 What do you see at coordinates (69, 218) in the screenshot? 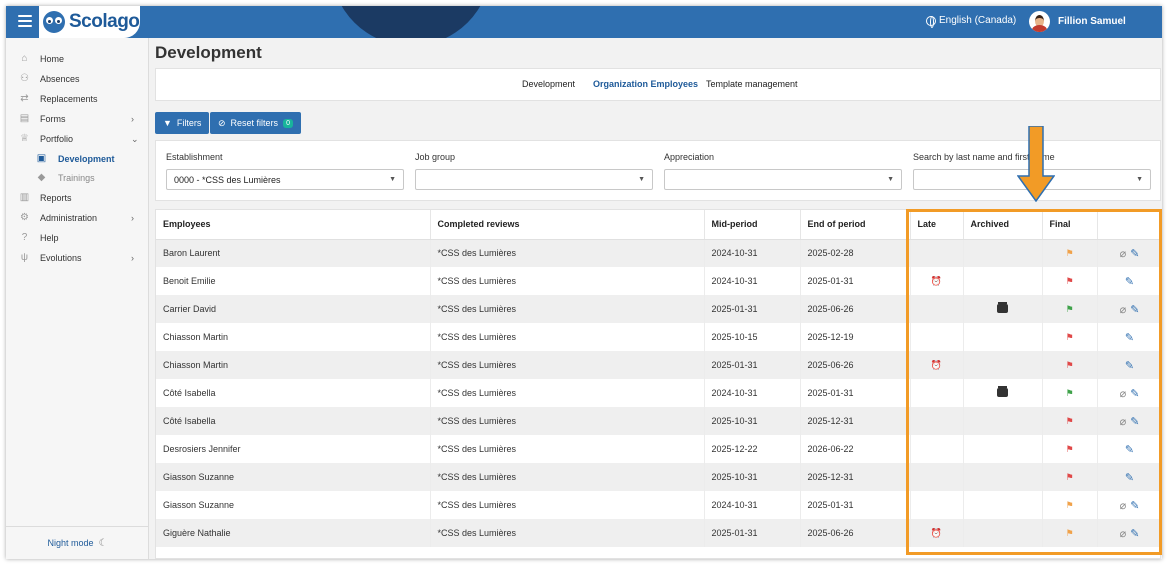
I see `sidebar-item-label: Administration` at bounding box center [69, 218].